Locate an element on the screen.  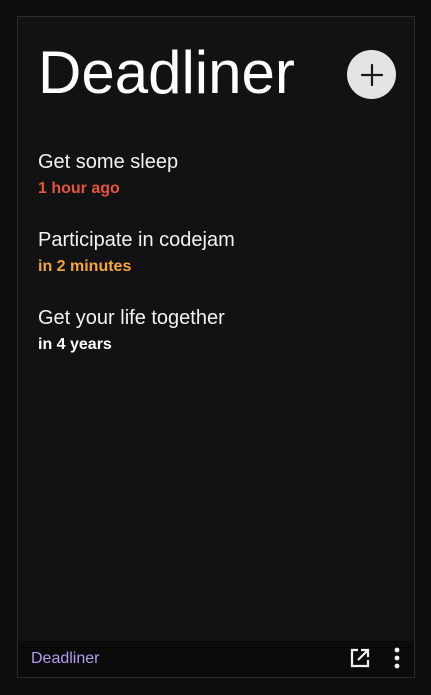
more-options-button is located at coordinates (397, 659).